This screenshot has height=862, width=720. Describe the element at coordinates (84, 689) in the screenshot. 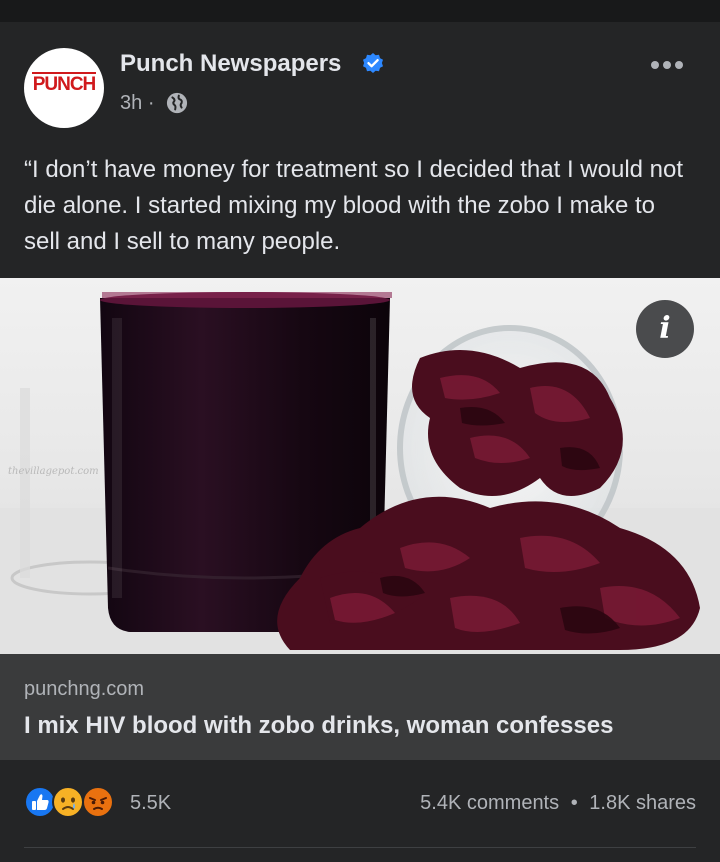

I see `link-domain: punchng.com` at that location.